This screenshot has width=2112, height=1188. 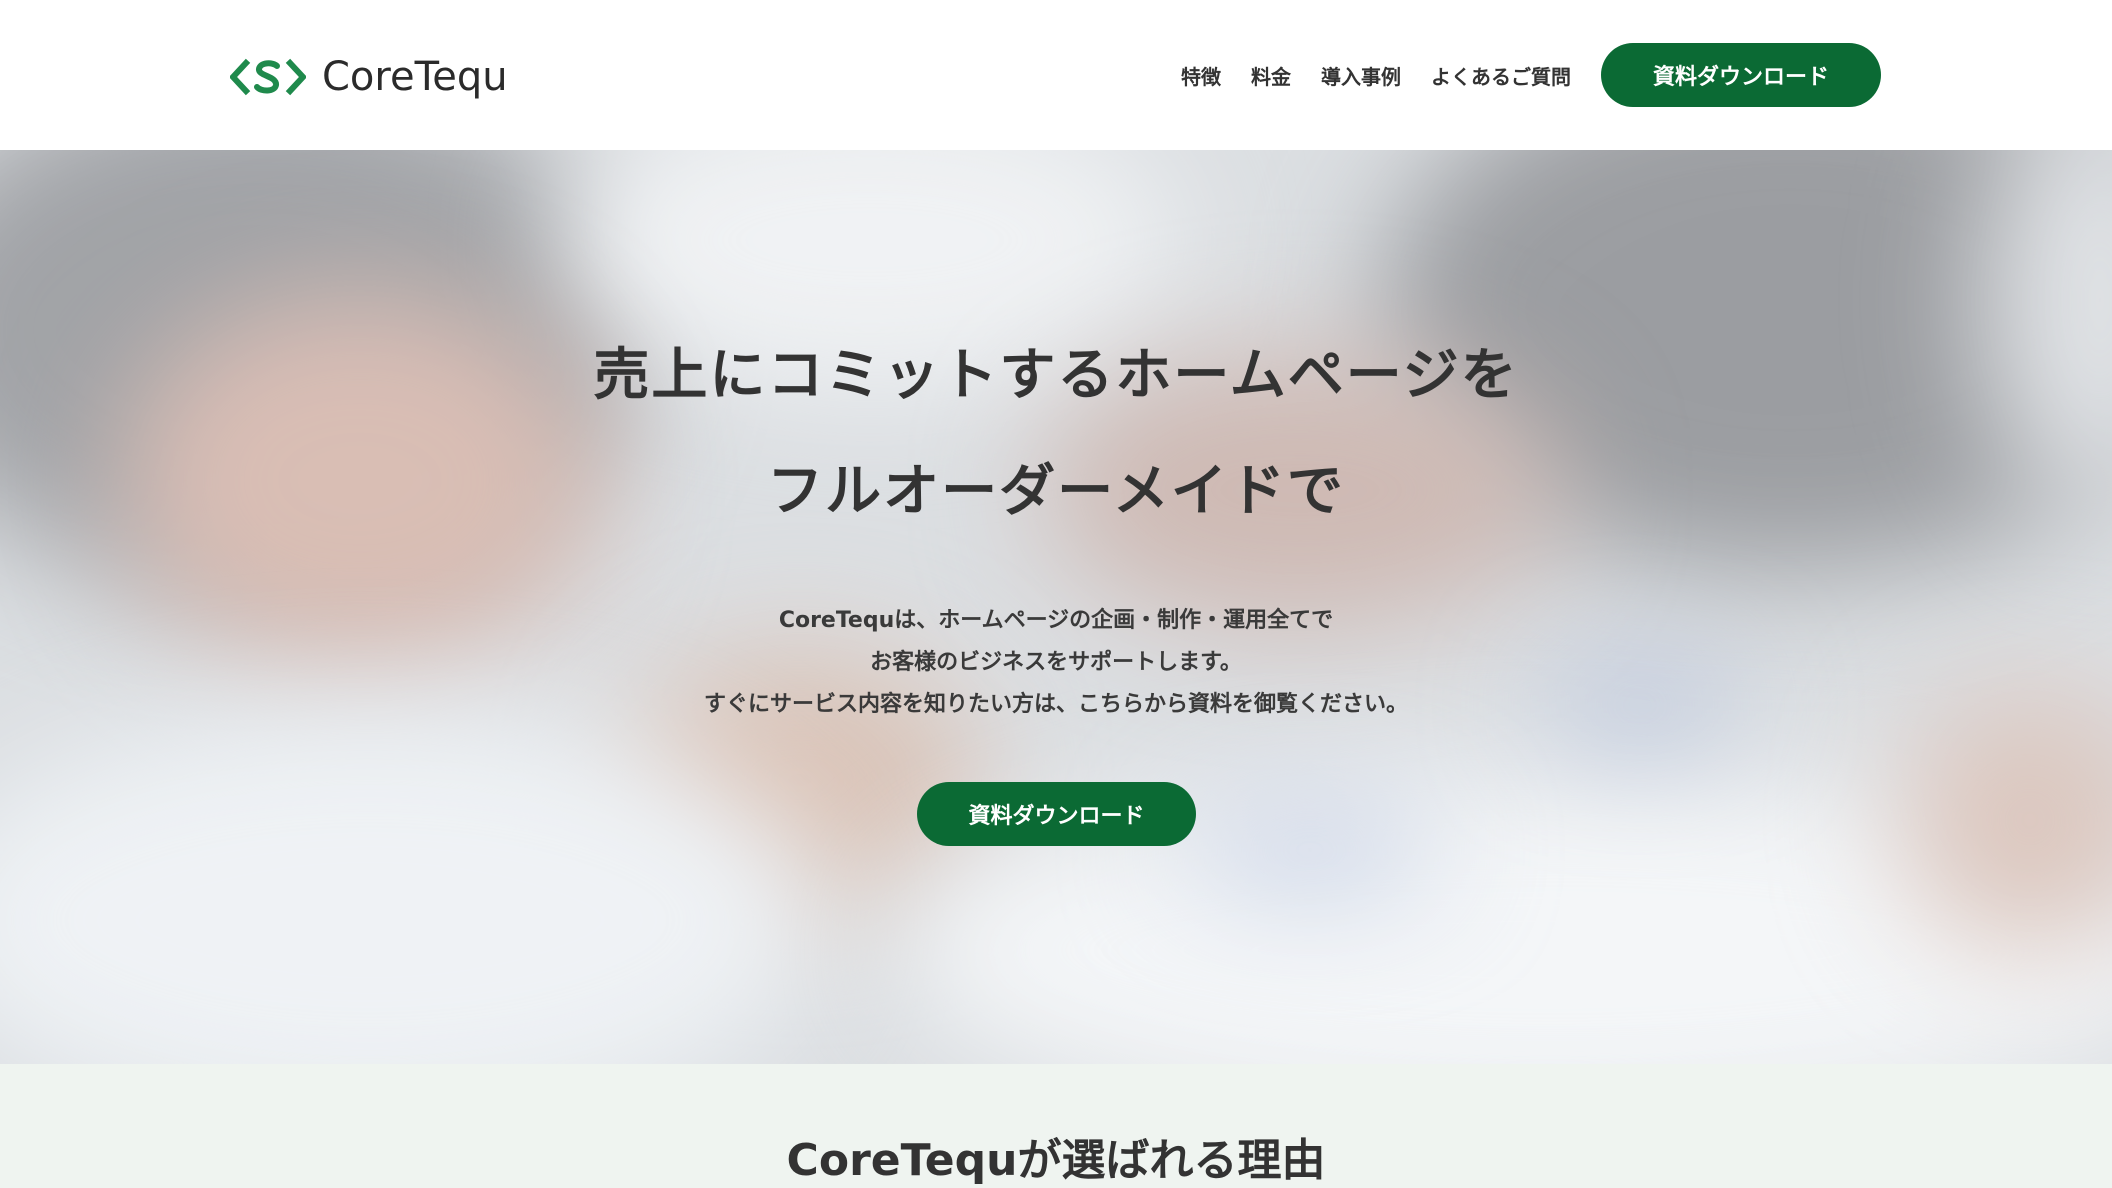 I want to click on hero-description-line3: すぐにサービス内容を知りたい方は、こちらから資料を御覧ください。, so click(x=1055, y=704).